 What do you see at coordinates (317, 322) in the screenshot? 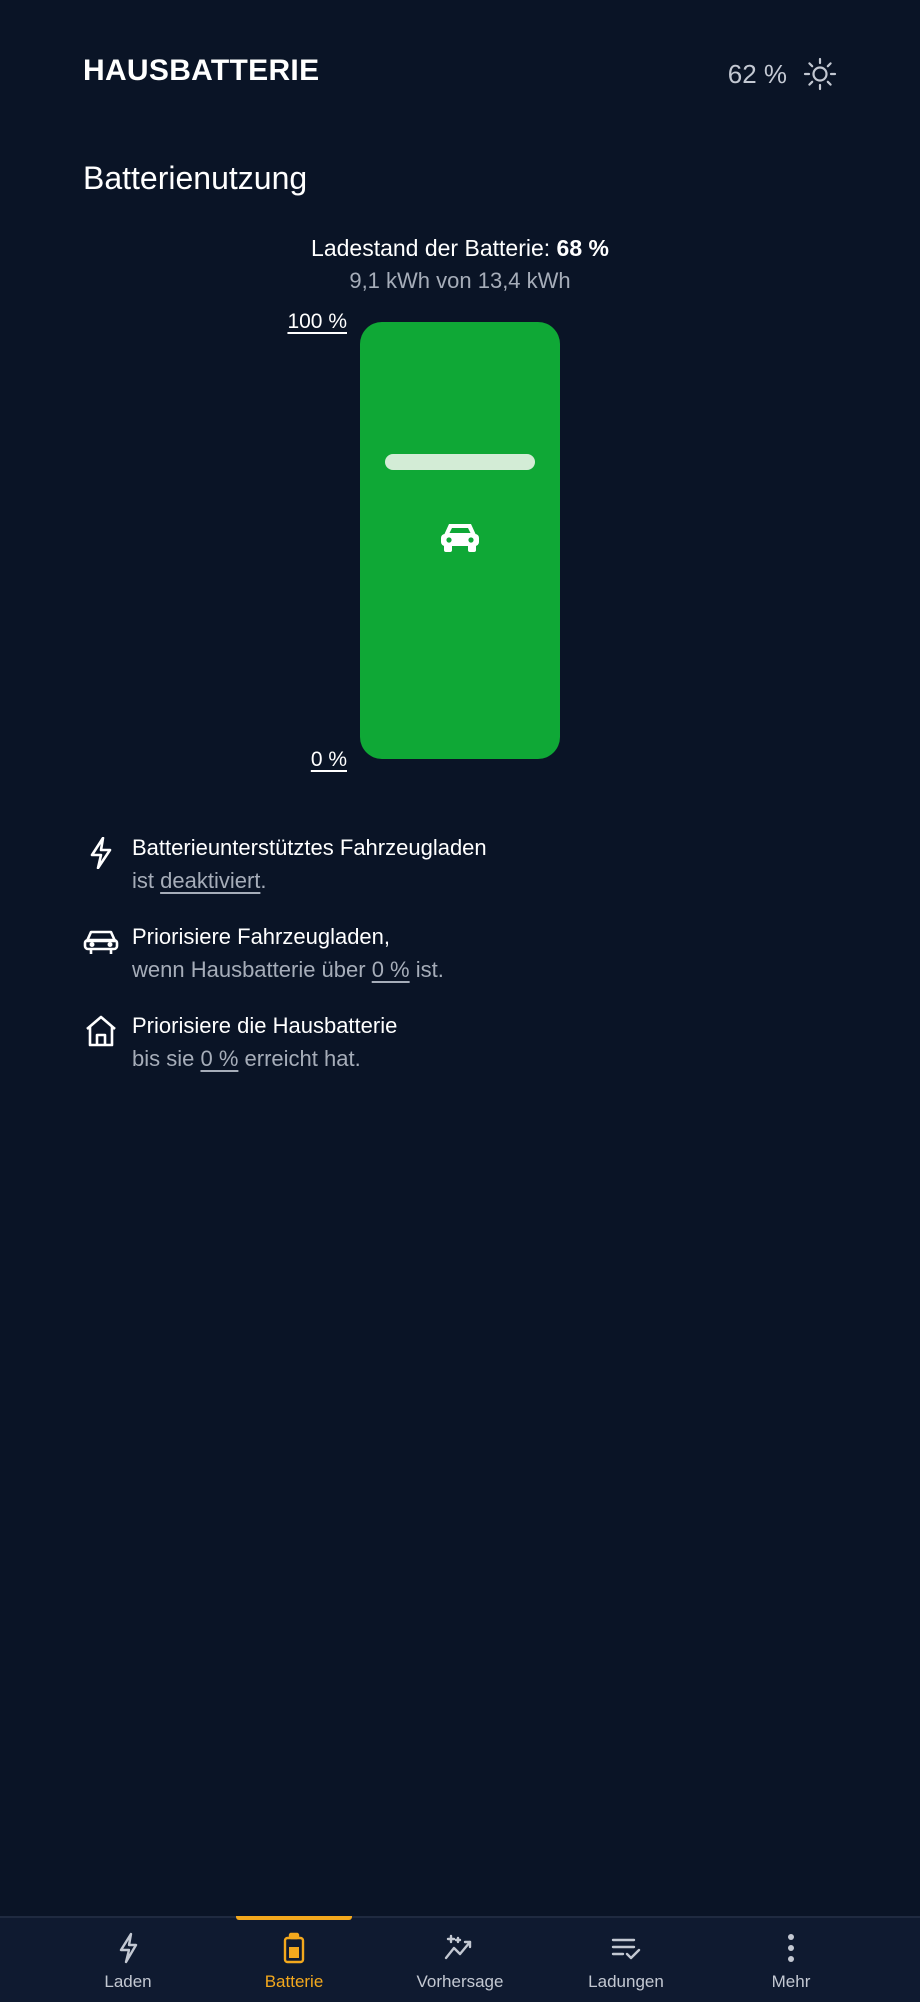
I see `scale-top-label: 100 %` at bounding box center [317, 322].